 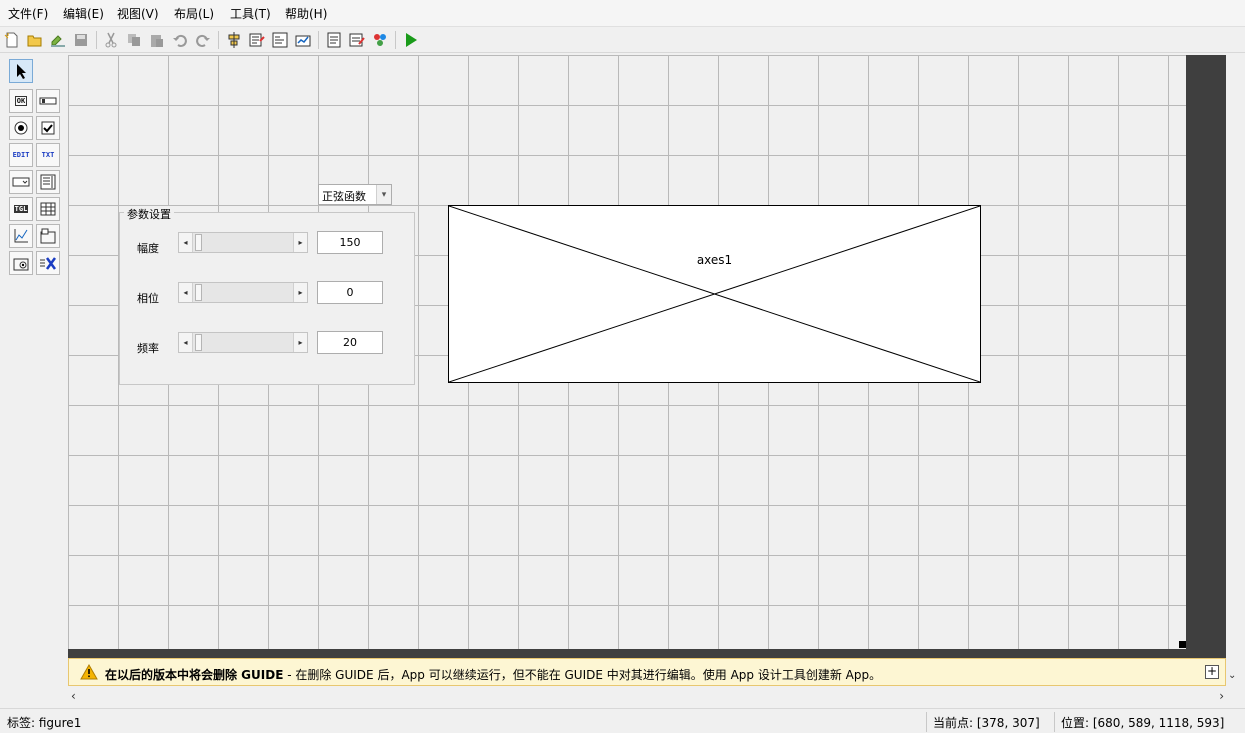 What do you see at coordinates (1206, 354) in the screenshot?
I see `vertical-scrollbar` at bounding box center [1206, 354].